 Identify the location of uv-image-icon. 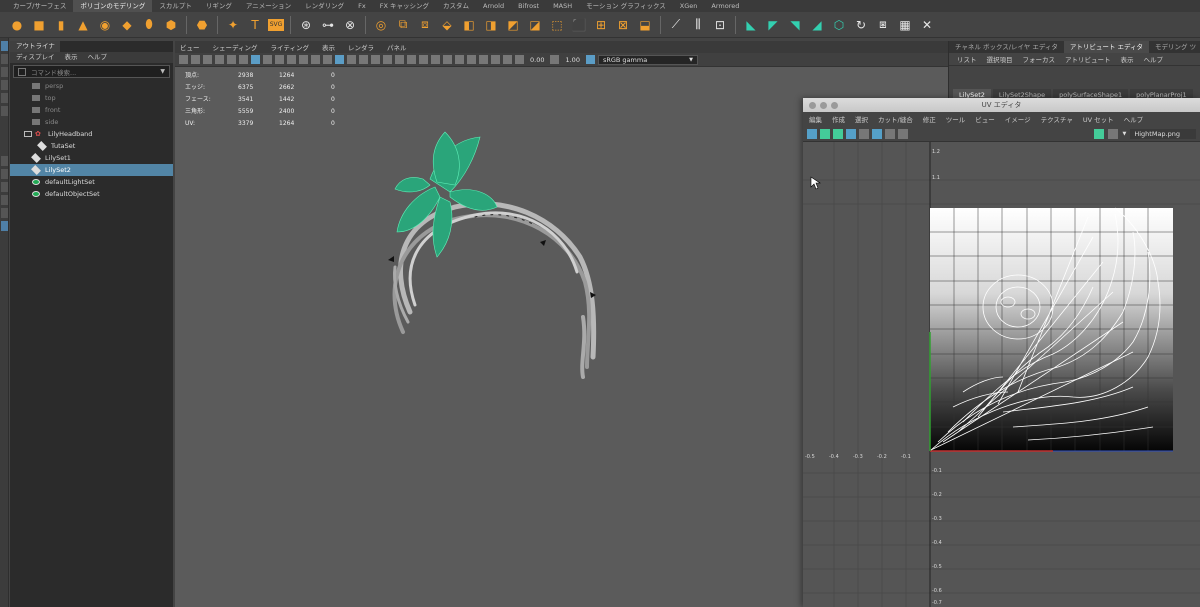
(864, 133).